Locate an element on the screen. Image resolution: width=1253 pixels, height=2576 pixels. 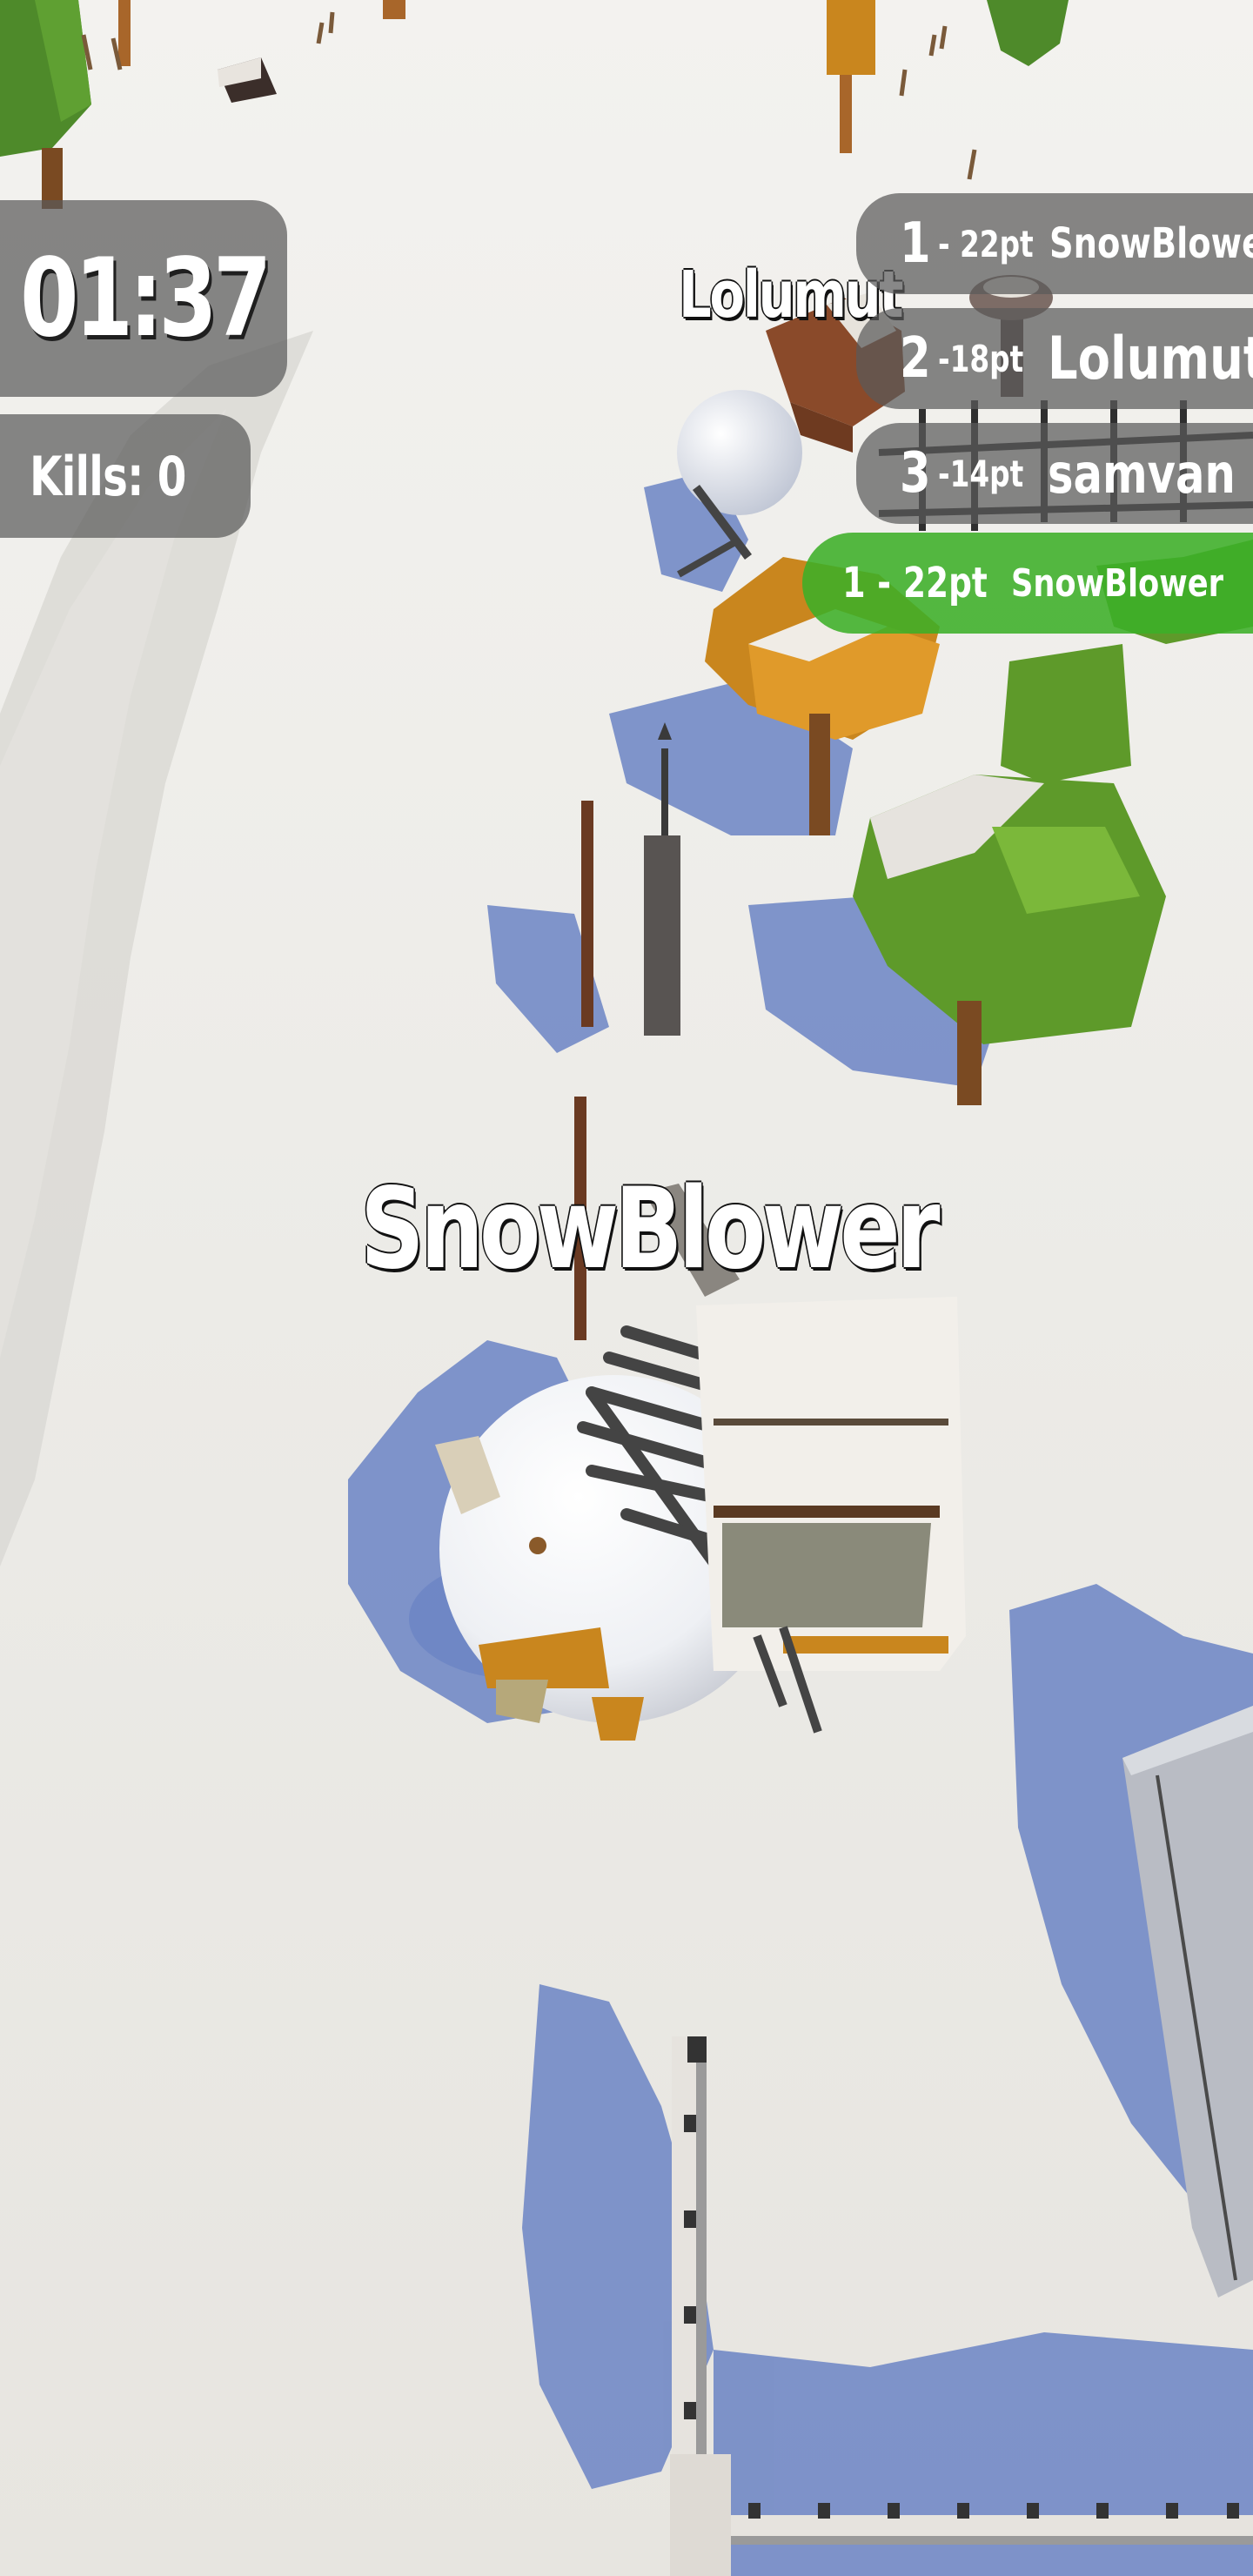
leaderboard-points: -14pt is located at coordinates (981, 473).